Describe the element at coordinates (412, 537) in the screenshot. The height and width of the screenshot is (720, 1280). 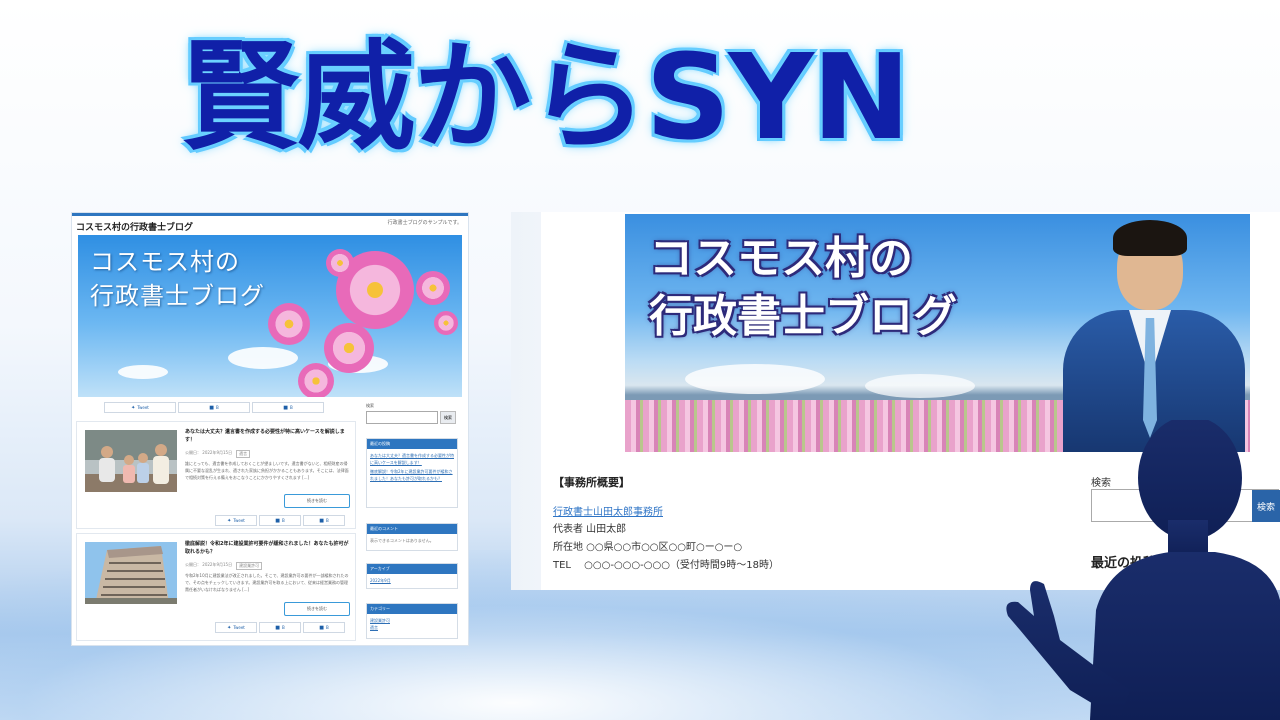
I see `recent-comments-widget: 最近のコメント 表示できるコメントはありません。` at that location.